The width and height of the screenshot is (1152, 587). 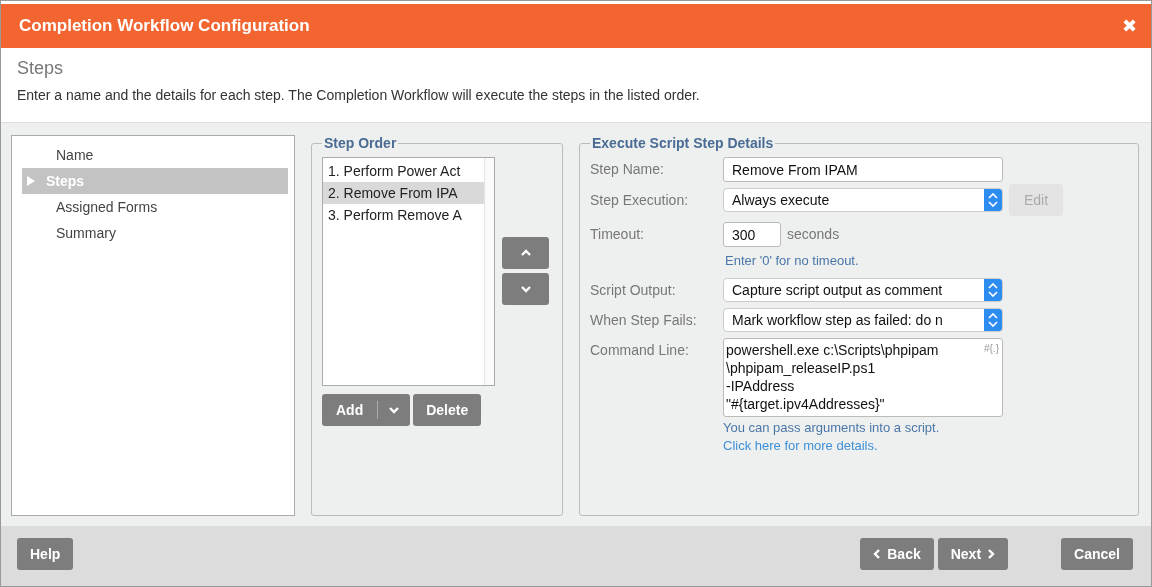 I want to click on command-text: powershell.exe c:\Scripts\phpipam, so click(x=832, y=350).